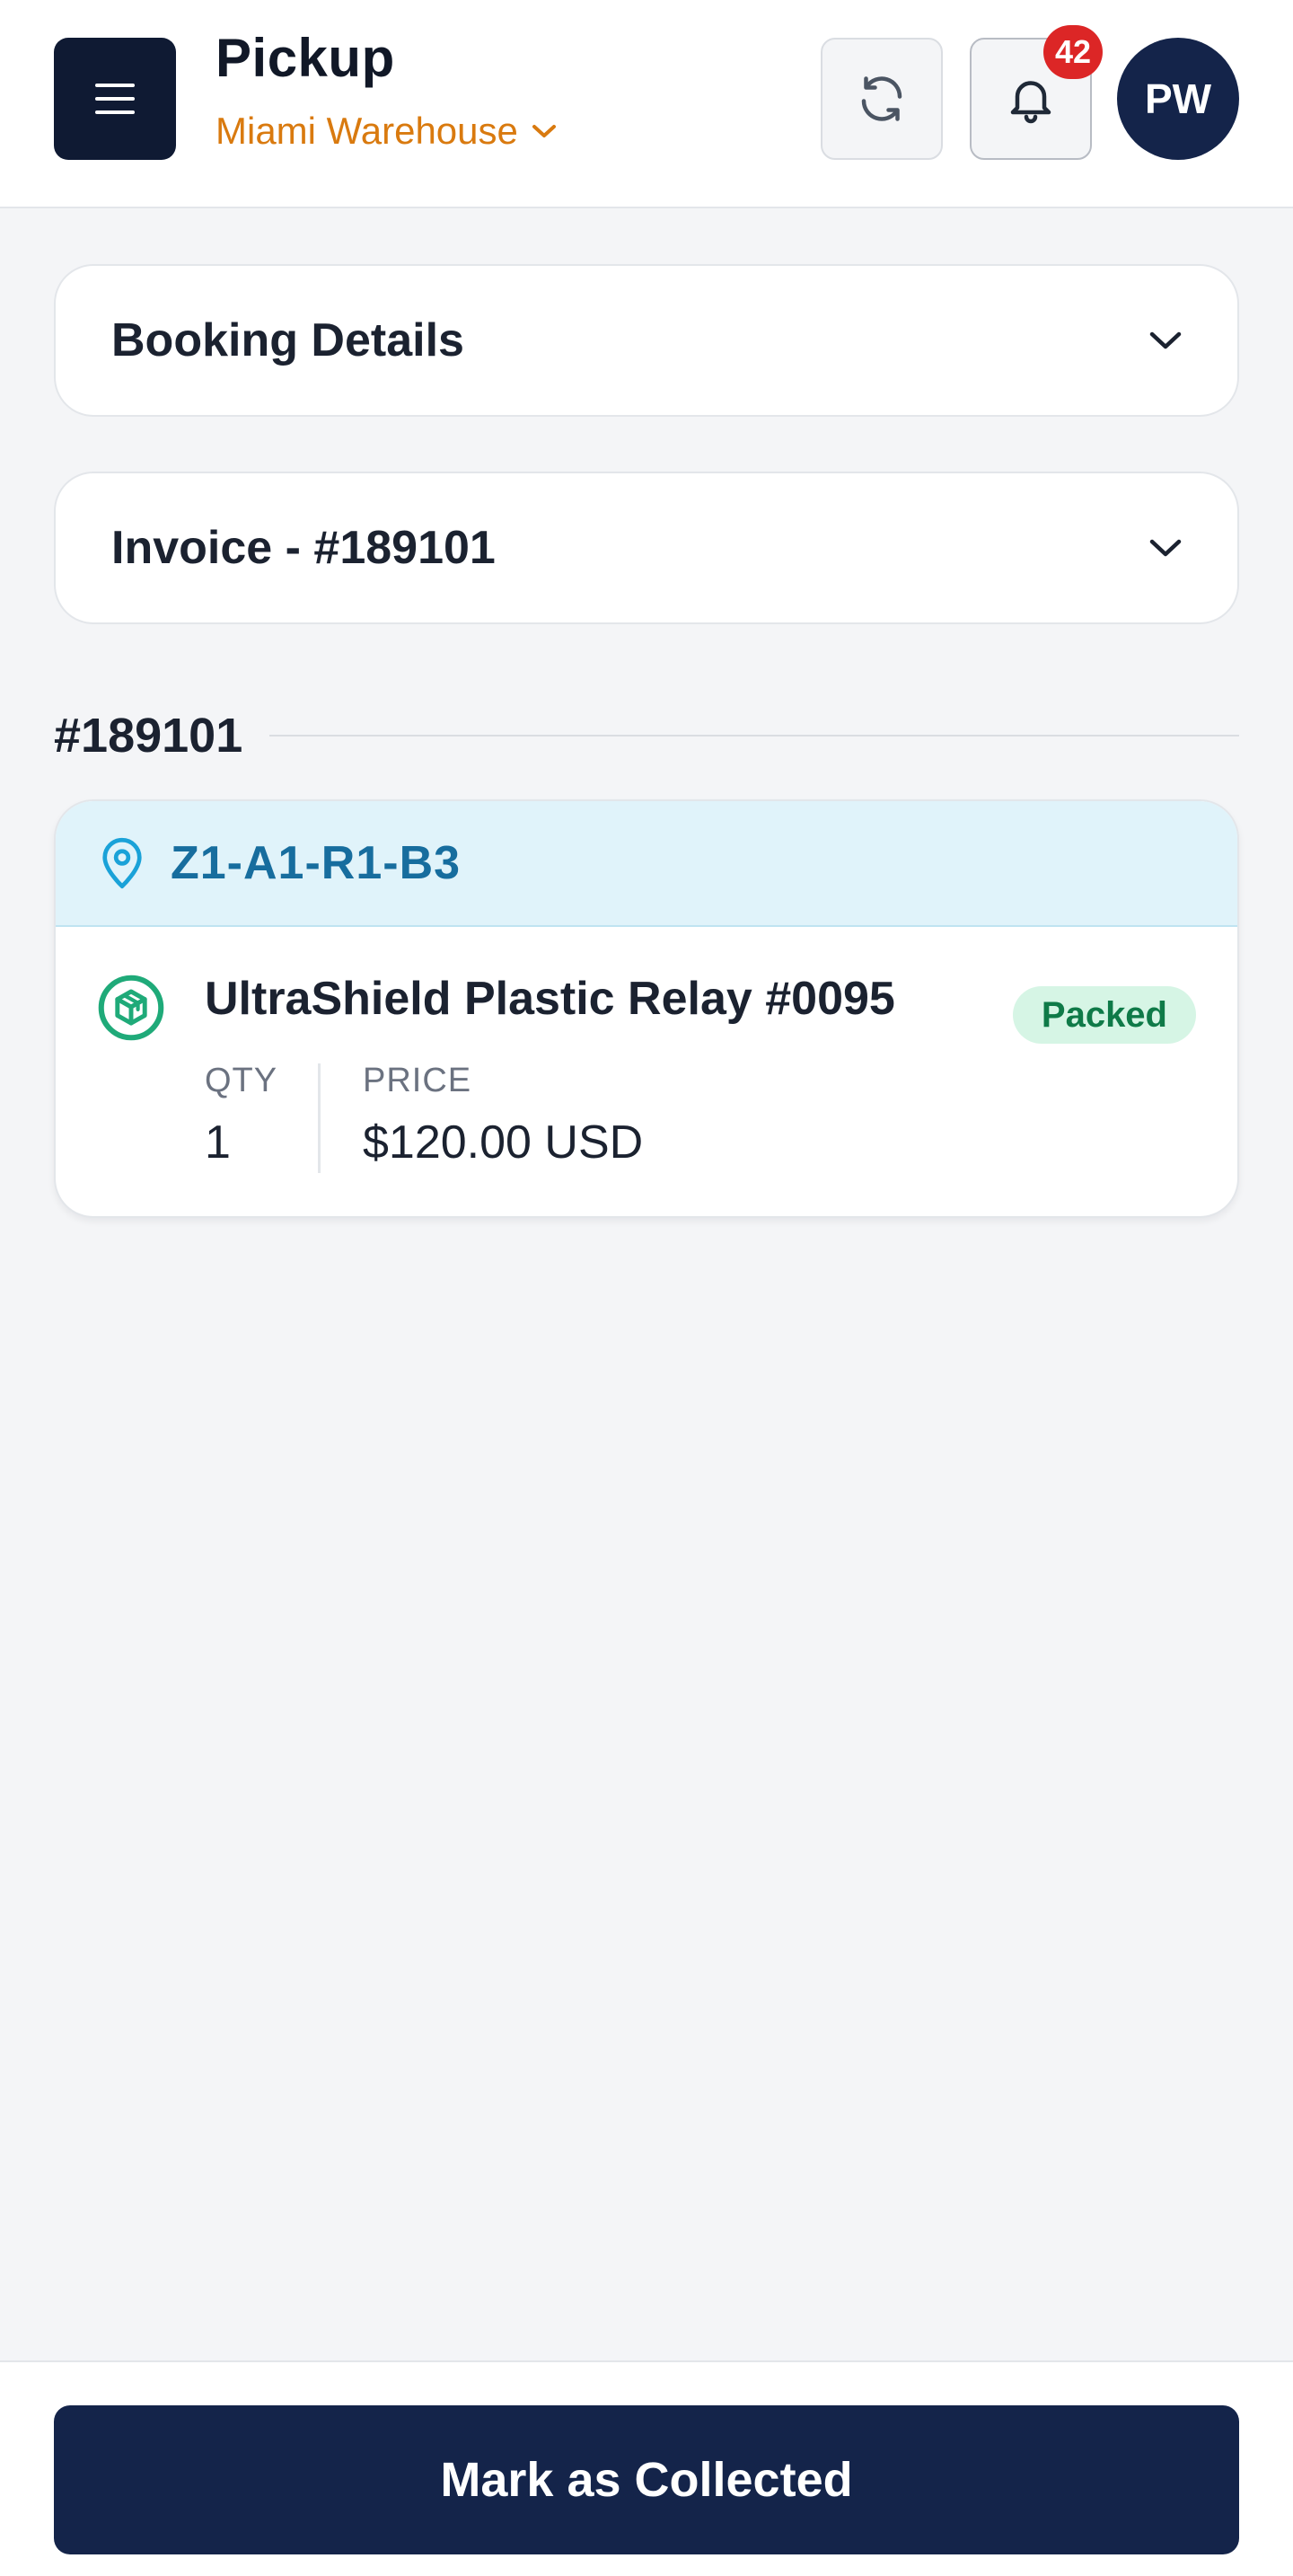  Describe the element at coordinates (646, 864) in the screenshot. I see `bin-location-bar: Z1-A1-R1-B3` at that location.